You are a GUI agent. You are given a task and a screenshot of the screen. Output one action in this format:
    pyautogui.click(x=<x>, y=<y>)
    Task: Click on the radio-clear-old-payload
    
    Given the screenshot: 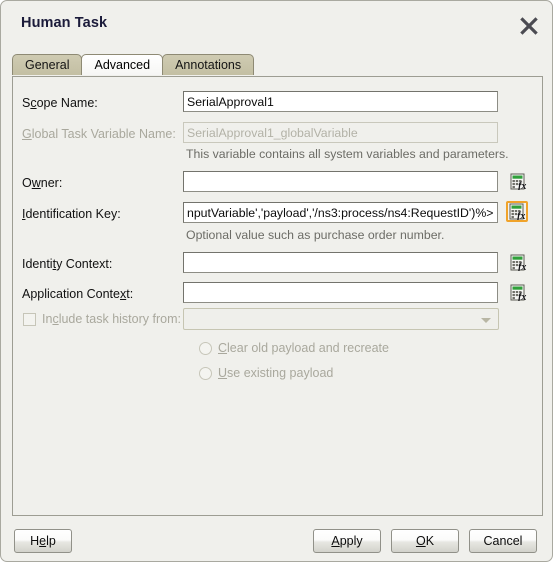 What is the action you would take?
    pyautogui.click(x=205, y=348)
    